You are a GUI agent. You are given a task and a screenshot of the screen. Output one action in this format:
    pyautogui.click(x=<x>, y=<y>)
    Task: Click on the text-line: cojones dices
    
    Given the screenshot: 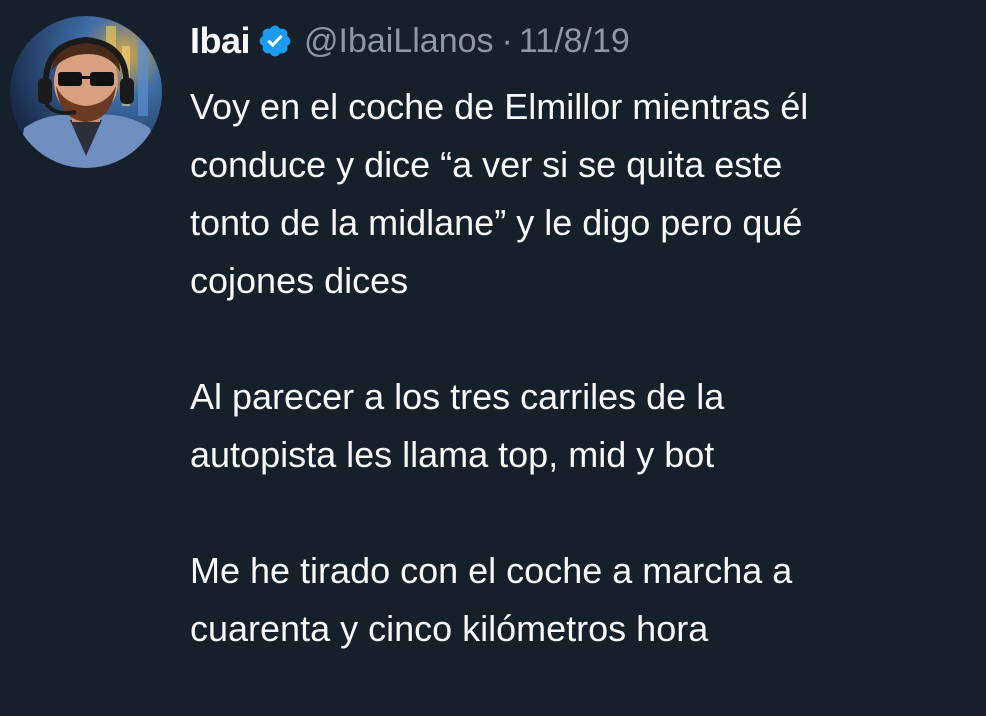 What is the action you would take?
    pyautogui.click(x=299, y=280)
    